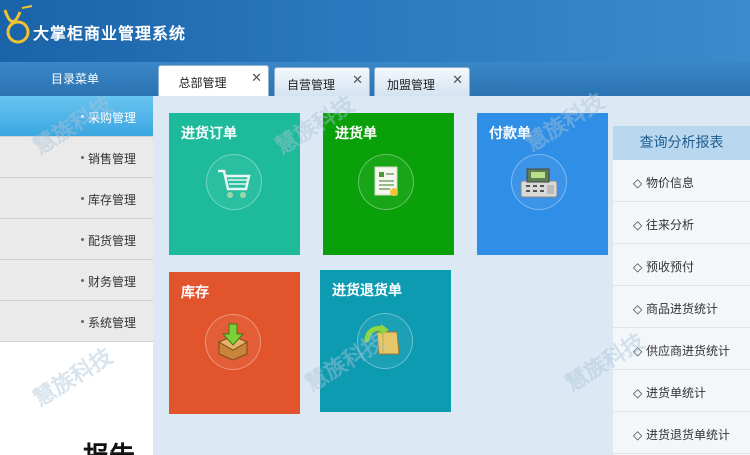  What do you see at coordinates (664, 225) in the screenshot?
I see `report-item-label: ◇ 往来分析` at bounding box center [664, 225].